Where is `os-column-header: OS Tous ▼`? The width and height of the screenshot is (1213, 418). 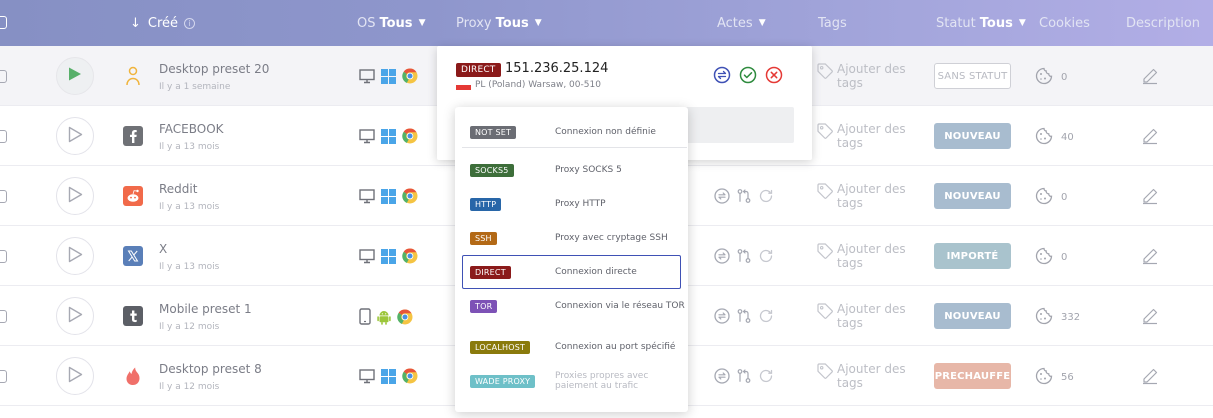 os-column-header: OS Tous ▼ is located at coordinates (391, 23).